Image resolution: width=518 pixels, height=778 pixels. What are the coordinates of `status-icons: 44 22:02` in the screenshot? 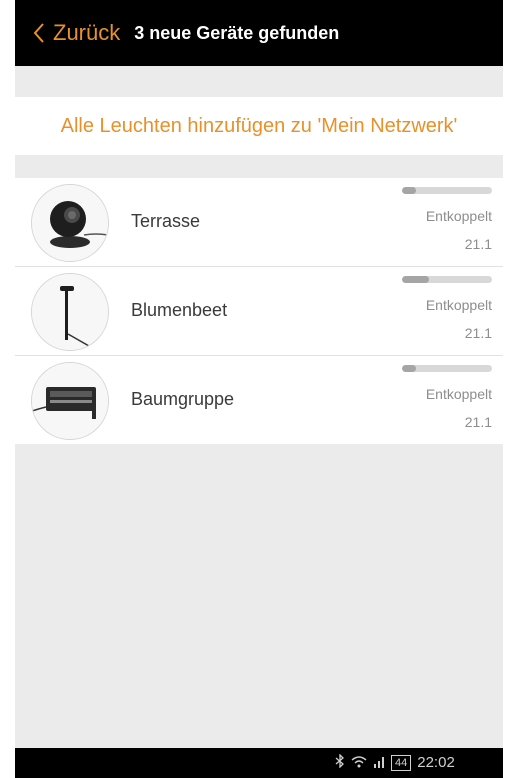 It's located at (395, 762).